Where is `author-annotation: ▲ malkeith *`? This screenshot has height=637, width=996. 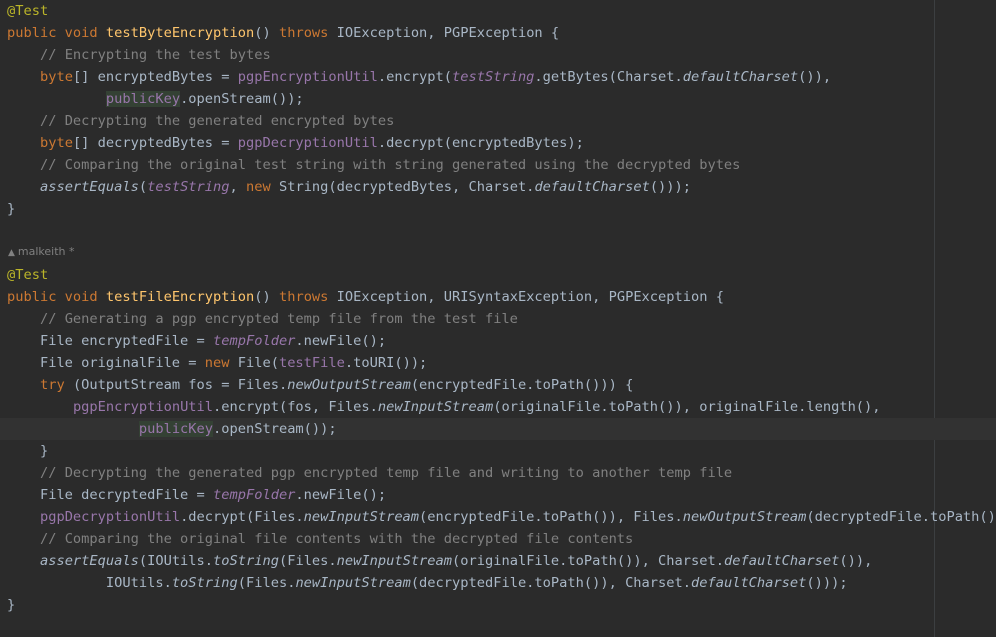 author-annotation: ▲ malkeith * is located at coordinates (41, 252).